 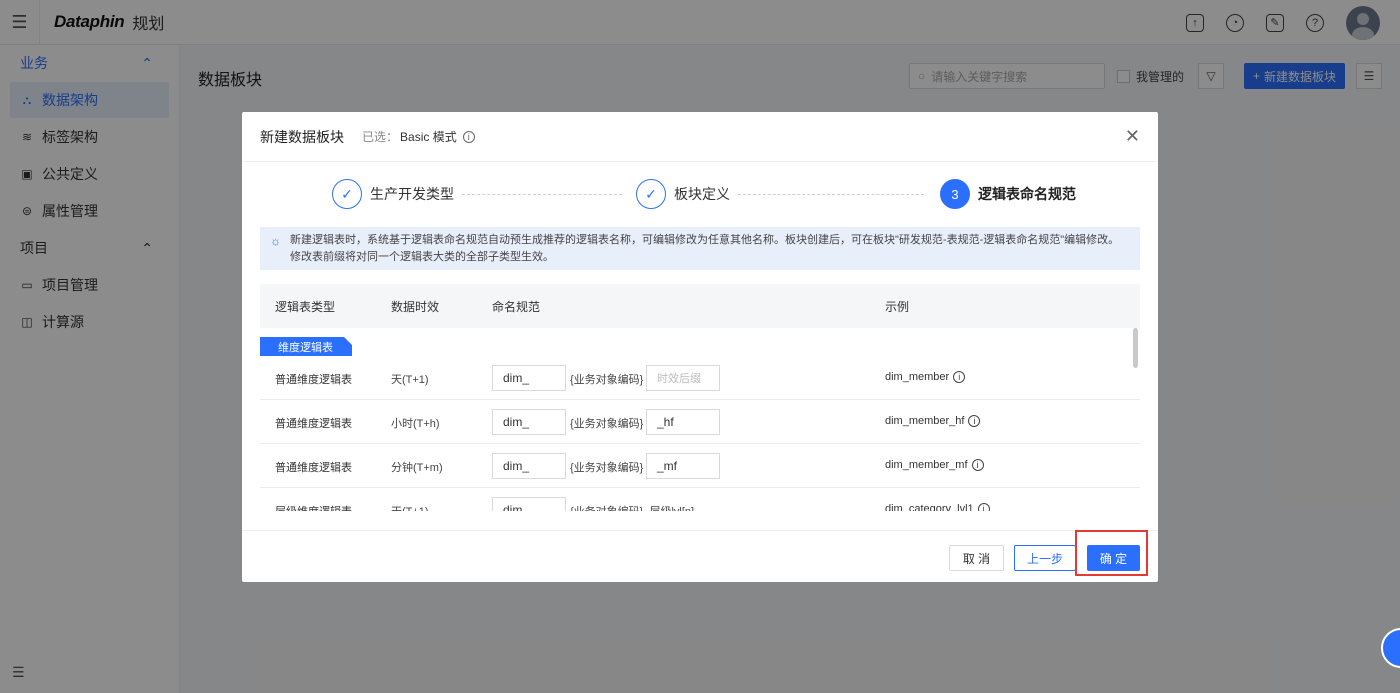 I want to click on step-label: 生产开发类型, so click(x=412, y=194).